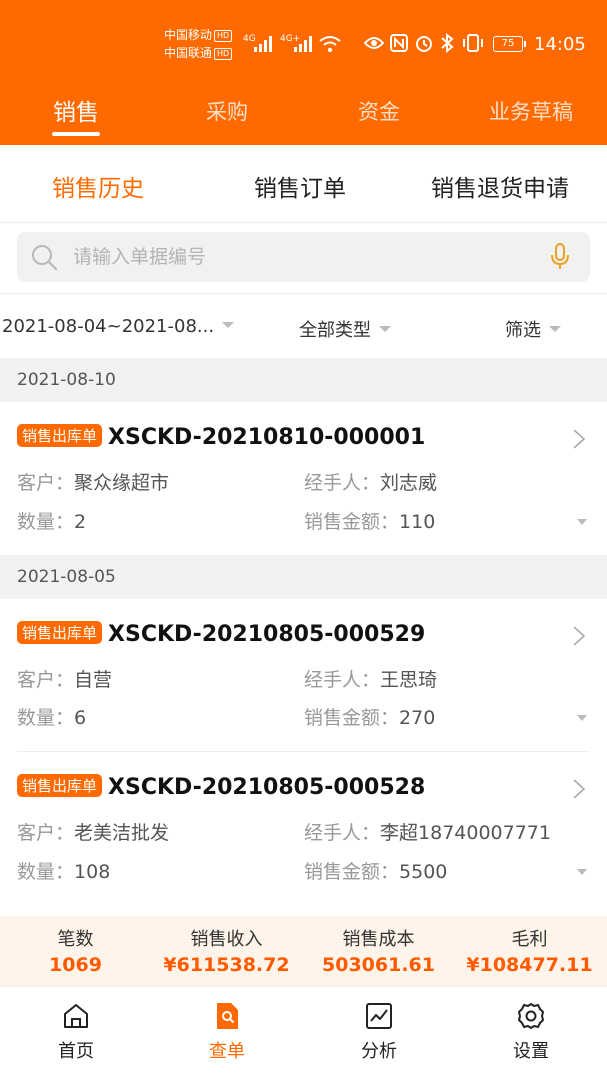 Image resolution: width=607 pixels, height=1080 pixels. Describe the element at coordinates (560, 257) in the screenshot. I see `microphone-icon` at that location.